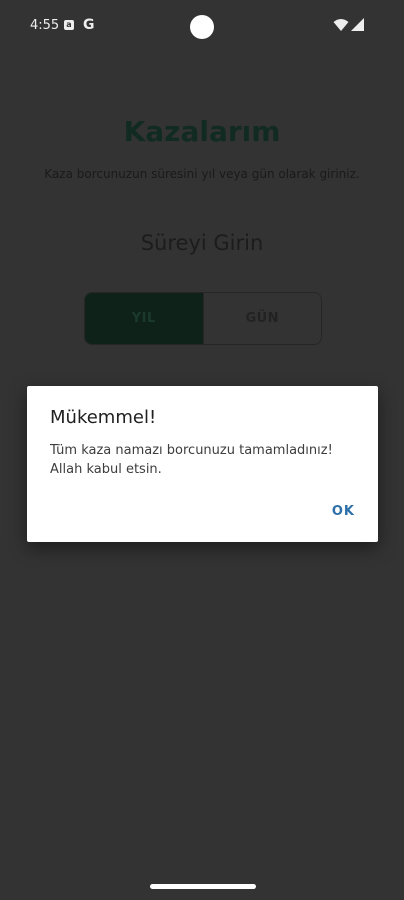 Image resolution: width=404 pixels, height=900 pixels. Describe the element at coordinates (262, 318) in the screenshot. I see `segment-gun: GÜN` at that location.